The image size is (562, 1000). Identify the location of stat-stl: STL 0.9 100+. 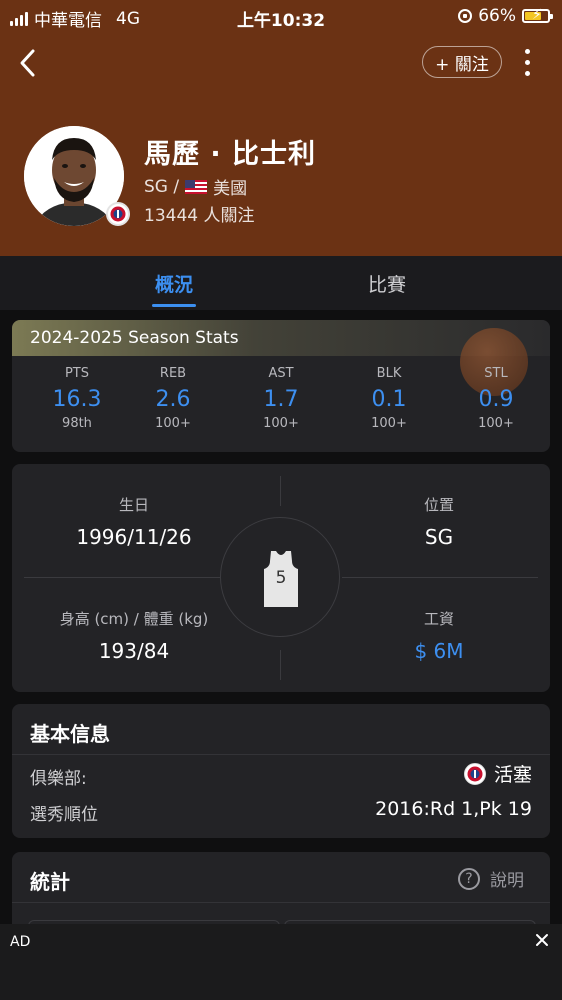
(496, 398).